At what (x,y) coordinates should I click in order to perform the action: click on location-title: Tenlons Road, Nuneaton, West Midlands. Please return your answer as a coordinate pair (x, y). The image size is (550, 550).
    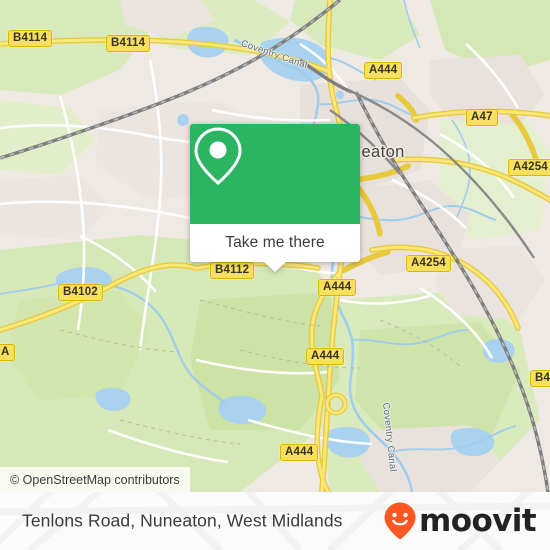
    Looking at the image, I should click on (182, 520).